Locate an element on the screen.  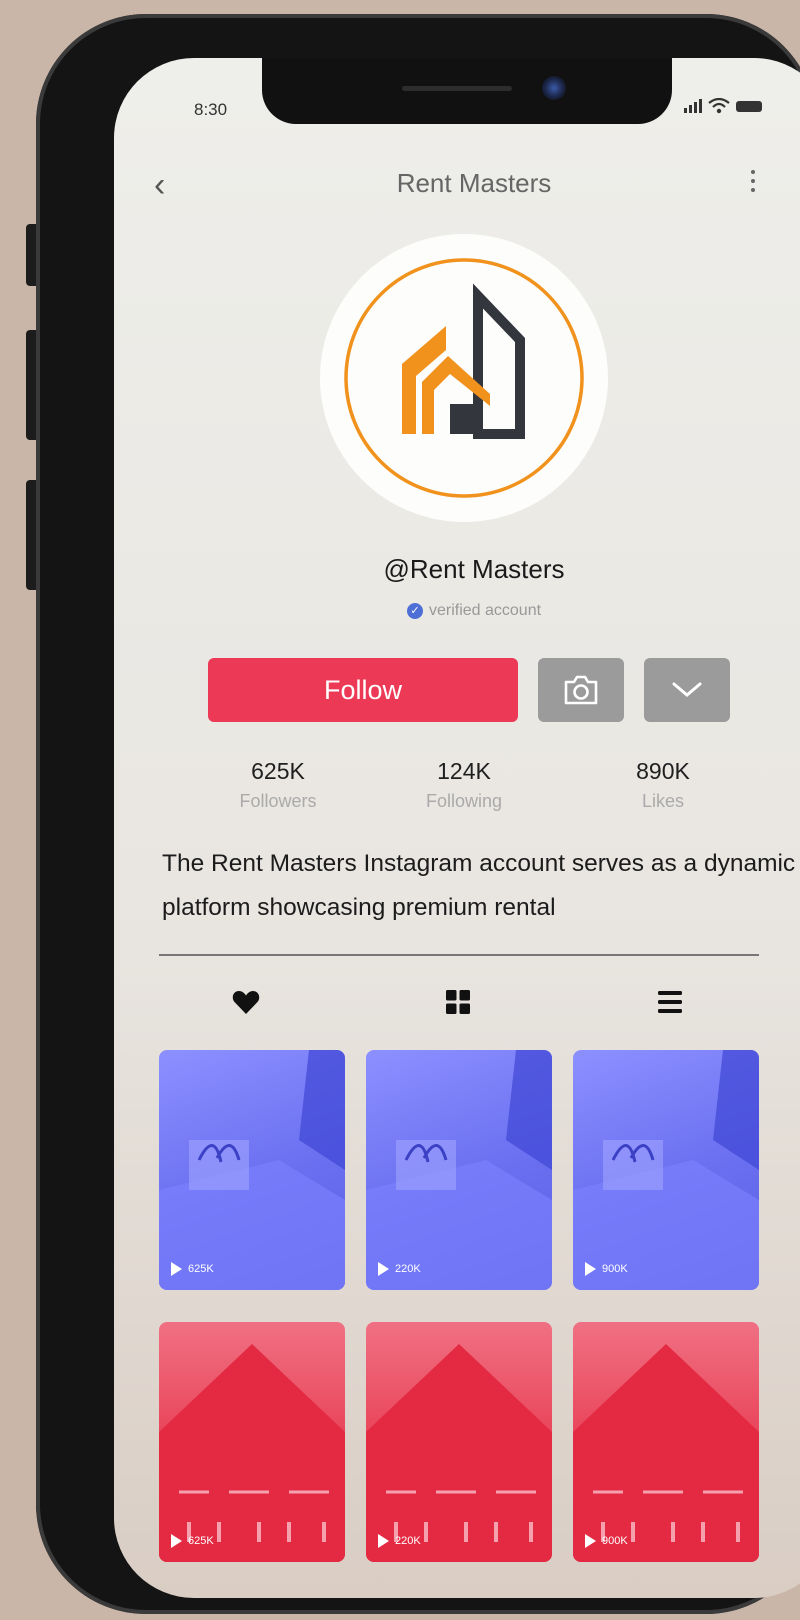
speaker is located at coordinates (457, 88).